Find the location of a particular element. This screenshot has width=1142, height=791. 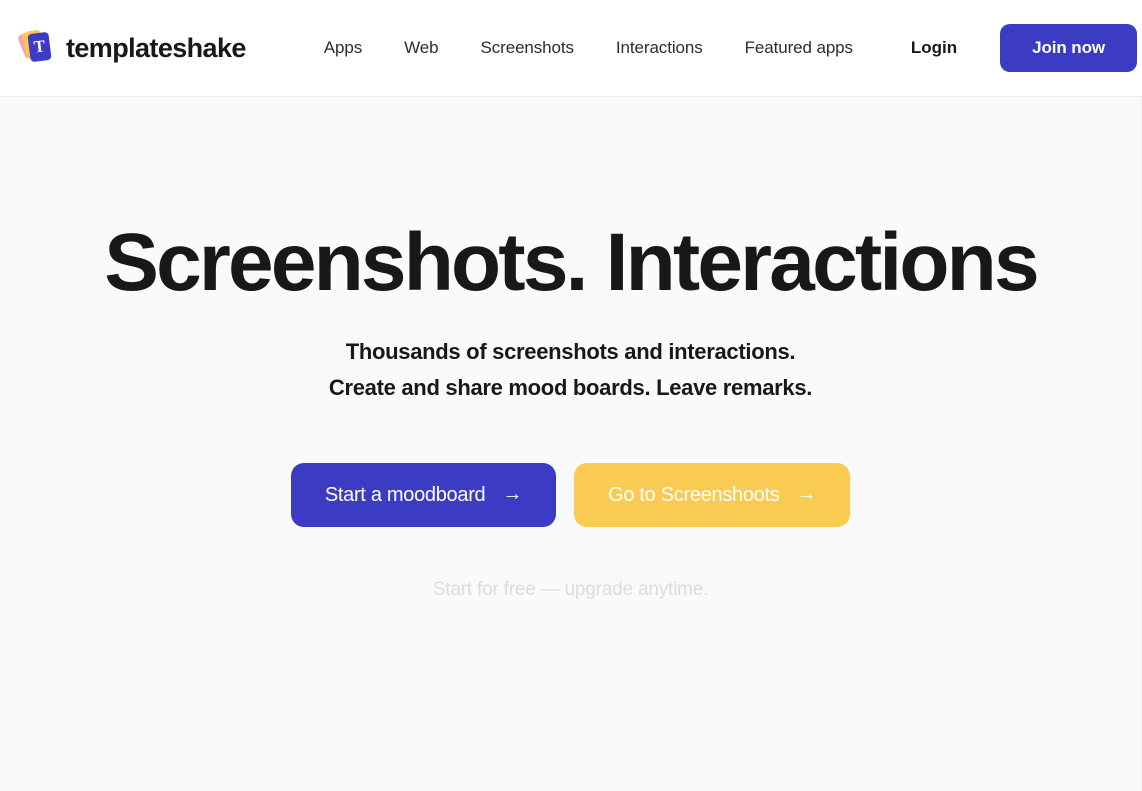

logo-card-front: T is located at coordinates (39, 47).